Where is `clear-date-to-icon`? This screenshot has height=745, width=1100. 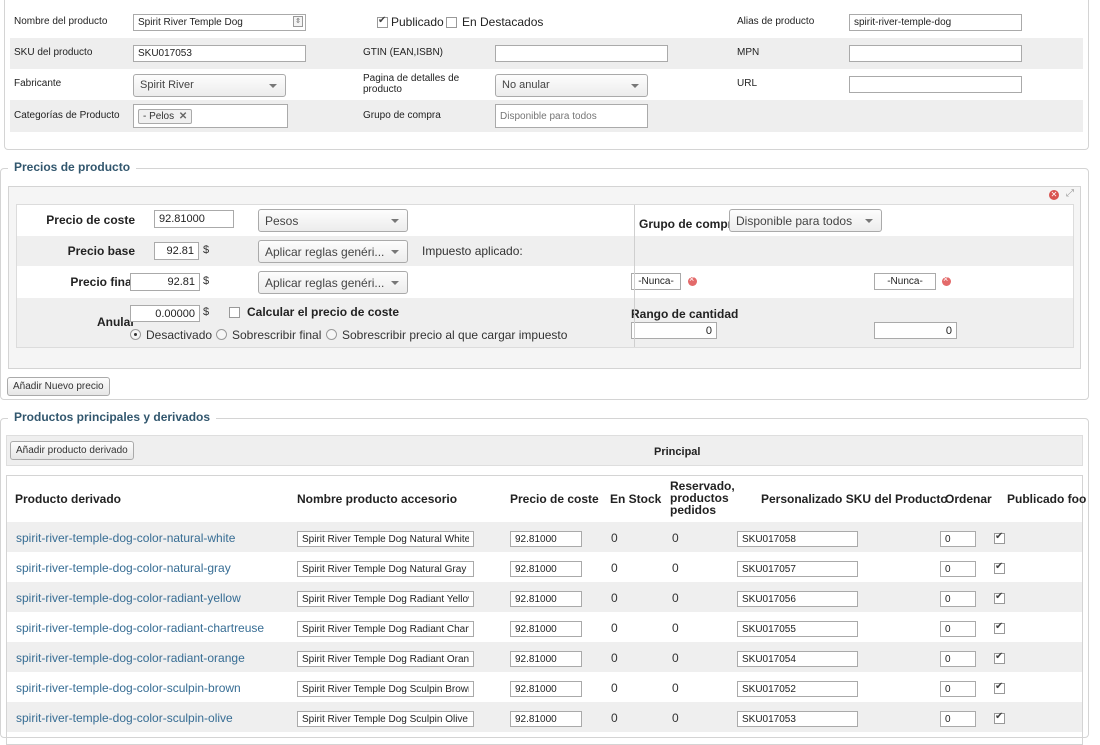 clear-date-to-icon is located at coordinates (946, 280).